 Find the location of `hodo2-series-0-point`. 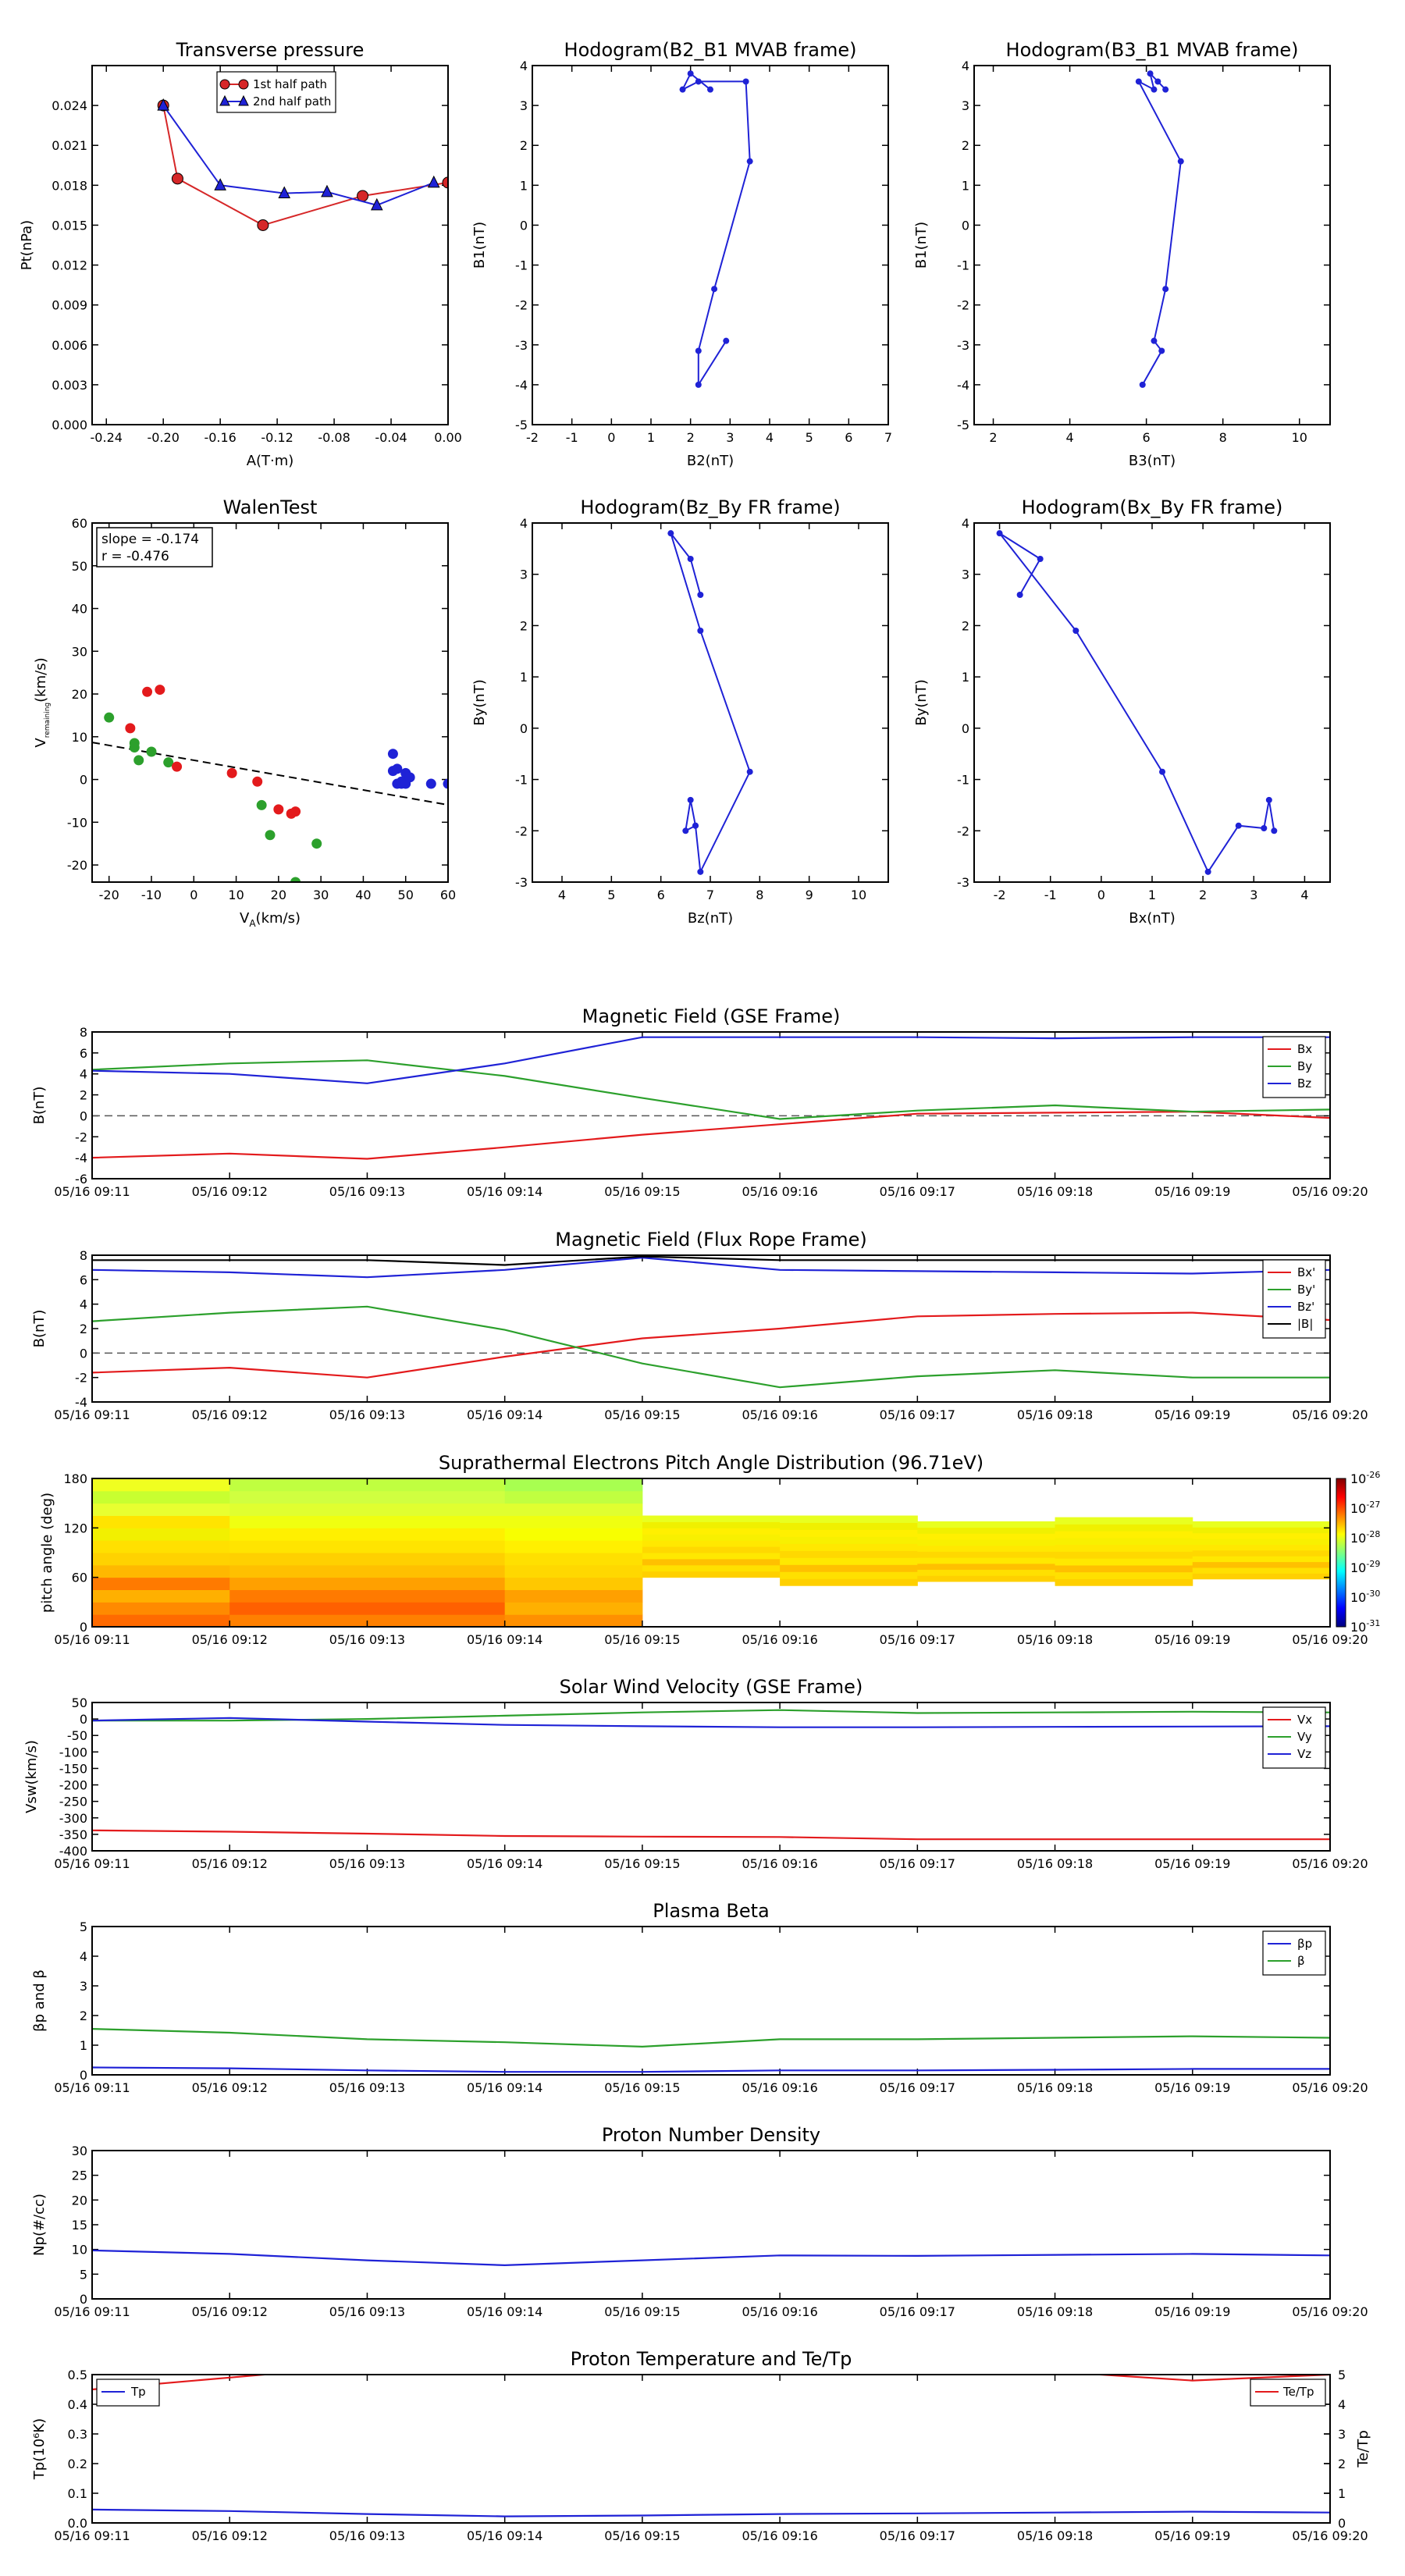

hodo2-series-0-point is located at coordinates (1143, 384).